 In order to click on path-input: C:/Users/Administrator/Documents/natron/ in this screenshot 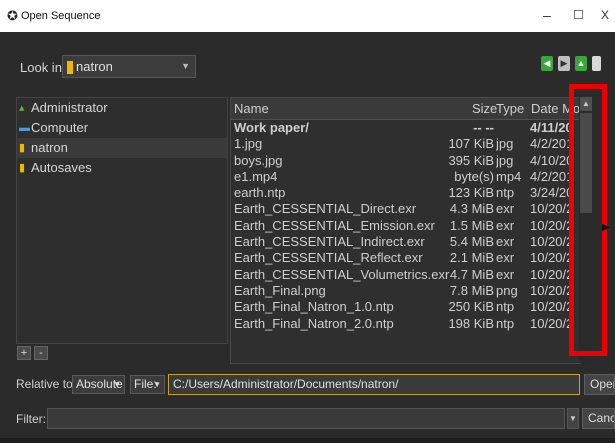, I will do `click(374, 384)`.